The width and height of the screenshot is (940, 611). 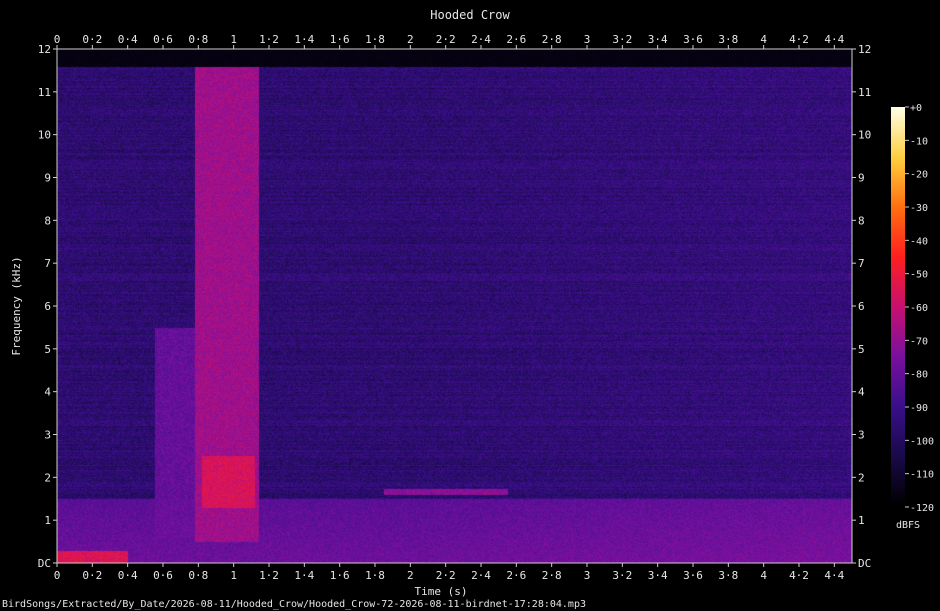 I want to click on colorbar-tick-label: -30, so click(x=919, y=208).